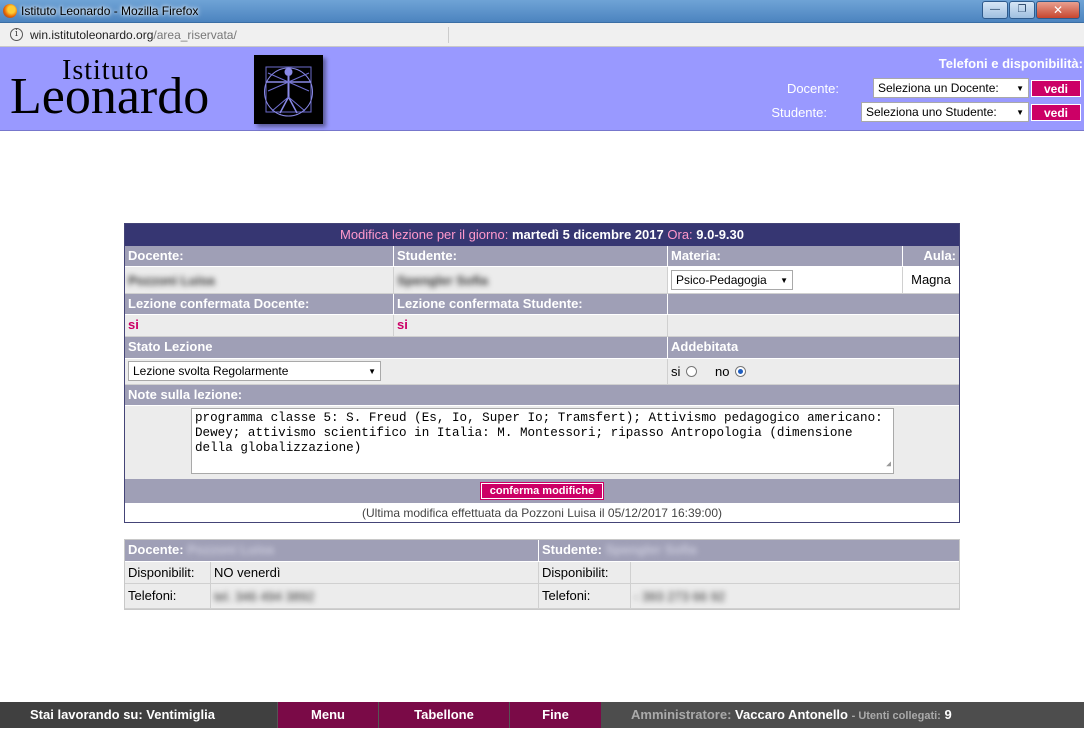 The height and width of the screenshot is (729, 1084). Describe the element at coordinates (259, 326) in the screenshot. I see `conf-docente-value: si` at that location.